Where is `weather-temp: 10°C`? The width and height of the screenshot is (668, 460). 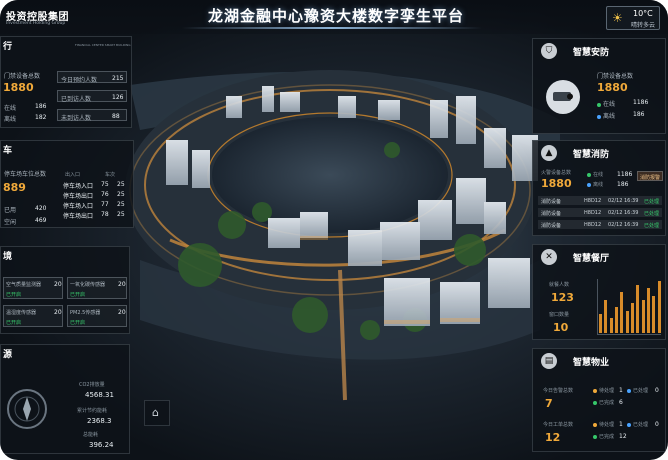 weather-temp: 10°C is located at coordinates (643, 13).